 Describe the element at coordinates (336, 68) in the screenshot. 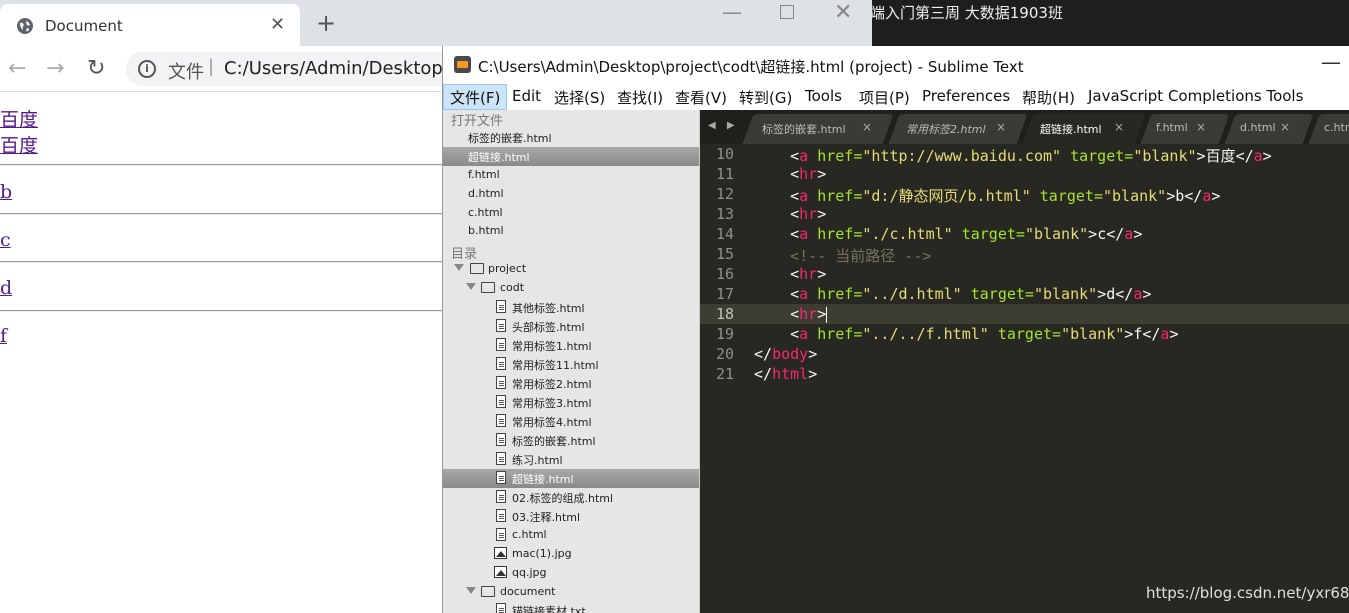

I see `address-url: C:/Users/Admin/Desktop/` at that location.